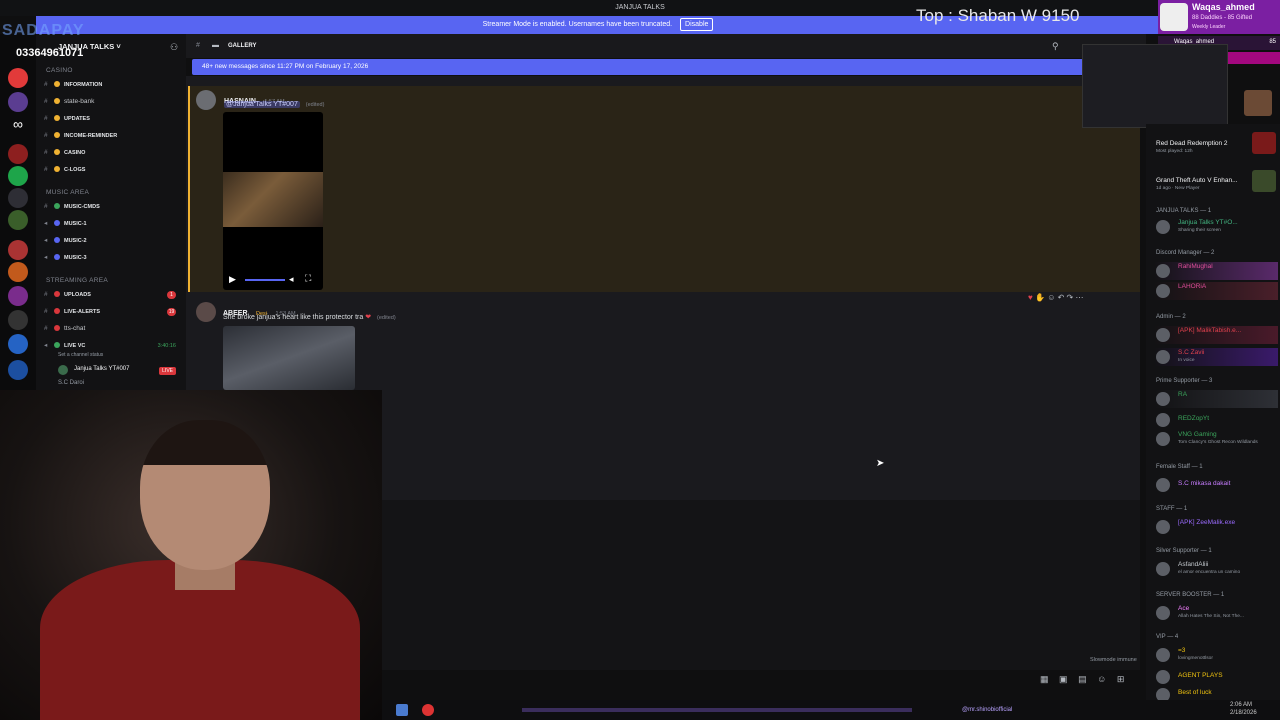 The width and height of the screenshot is (1280, 720). What do you see at coordinates (717, 710) in the screenshot?
I see `task-strip` at bounding box center [717, 710].